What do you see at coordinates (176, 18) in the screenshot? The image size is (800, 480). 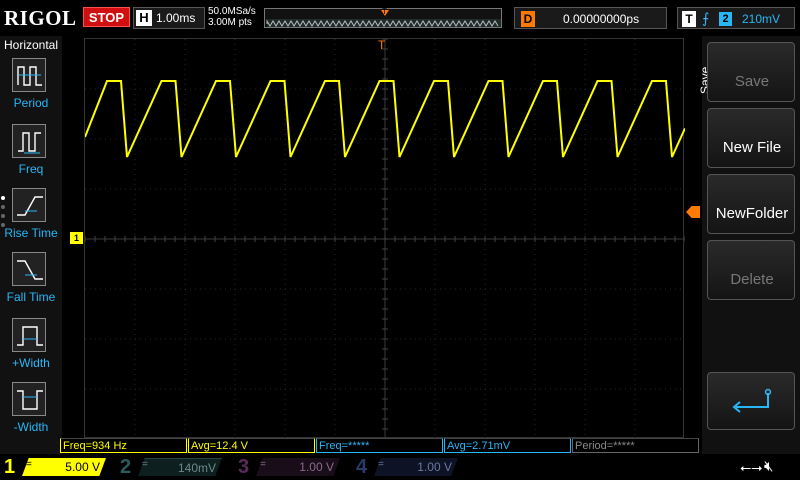 I see `timebase-value: 1.00ms` at bounding box center [176, 18].